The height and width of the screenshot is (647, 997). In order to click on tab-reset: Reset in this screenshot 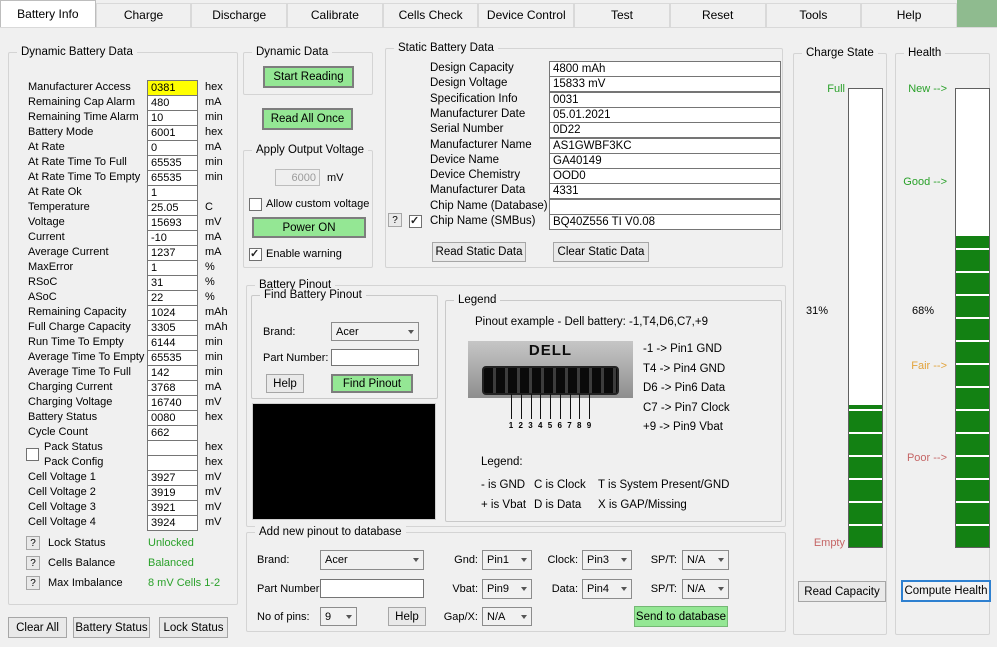, I will do `click(717, 15)`.